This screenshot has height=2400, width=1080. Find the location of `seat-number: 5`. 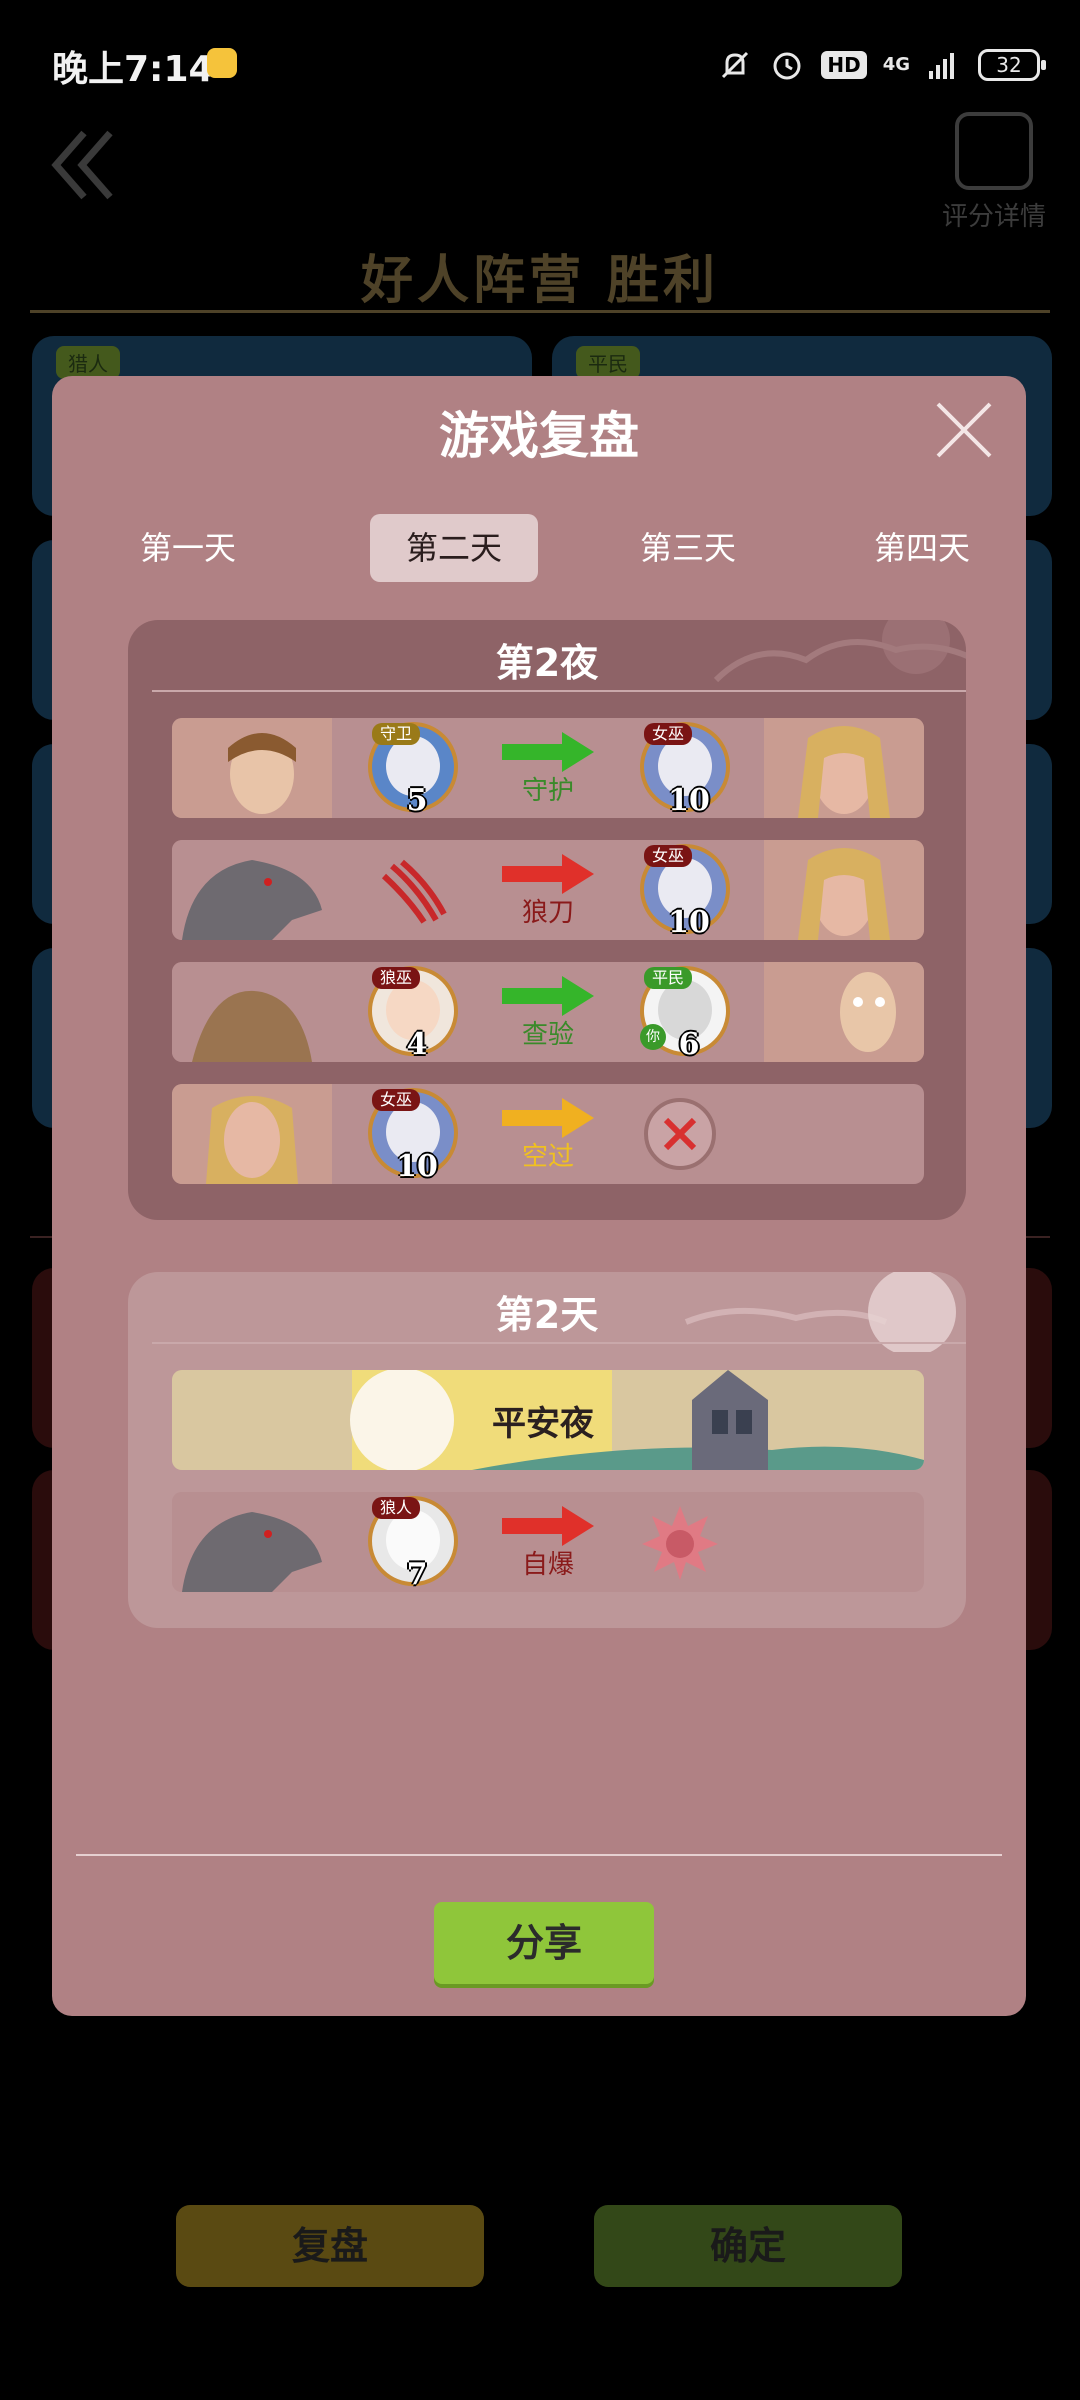

seat-number: 5 is located at coordinates (417, 800).